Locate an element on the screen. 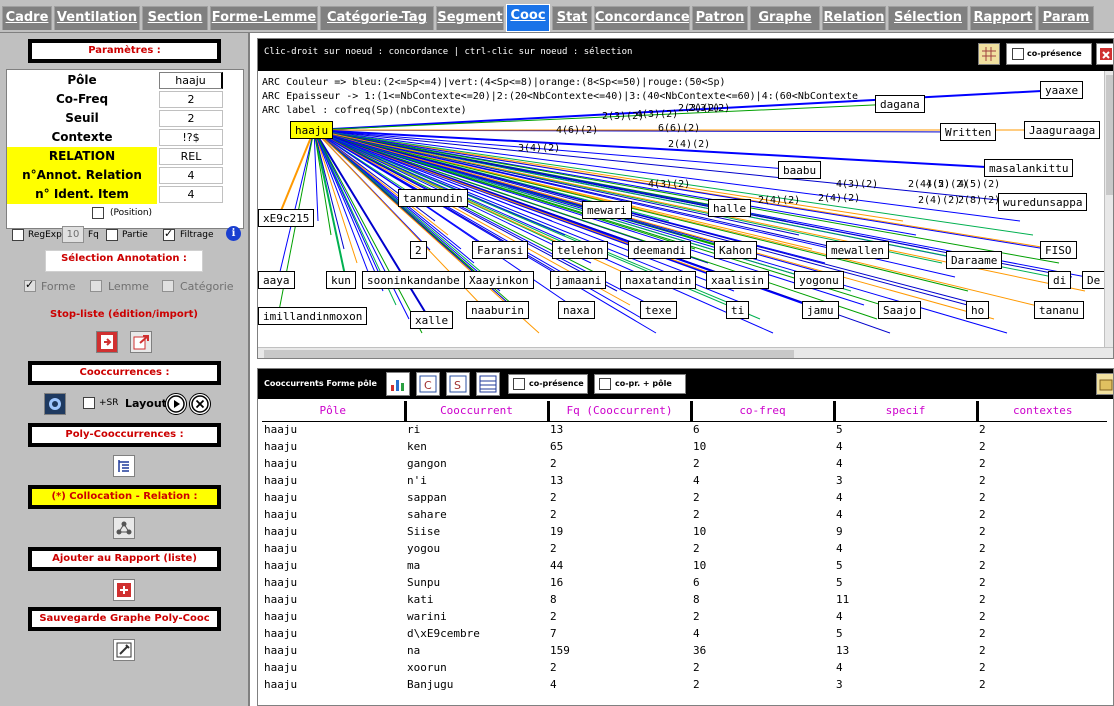  table-row: haaju ri 13 6 5 2 is located at coordinates (684, 429).